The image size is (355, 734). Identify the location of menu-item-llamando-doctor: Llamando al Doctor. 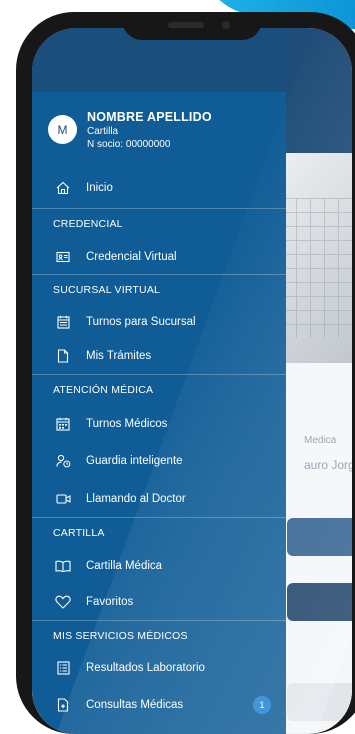
(159, 498).